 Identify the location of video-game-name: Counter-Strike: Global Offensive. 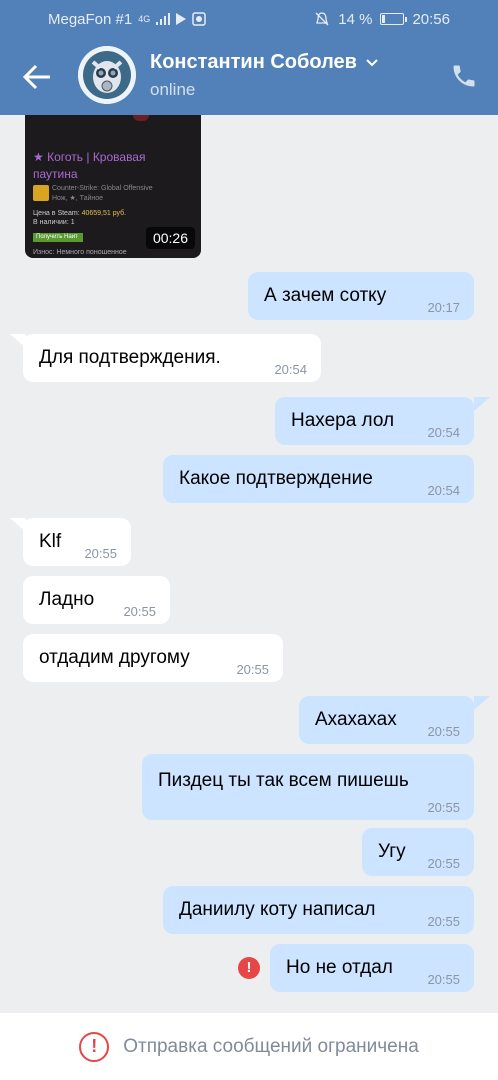
(102, 188).